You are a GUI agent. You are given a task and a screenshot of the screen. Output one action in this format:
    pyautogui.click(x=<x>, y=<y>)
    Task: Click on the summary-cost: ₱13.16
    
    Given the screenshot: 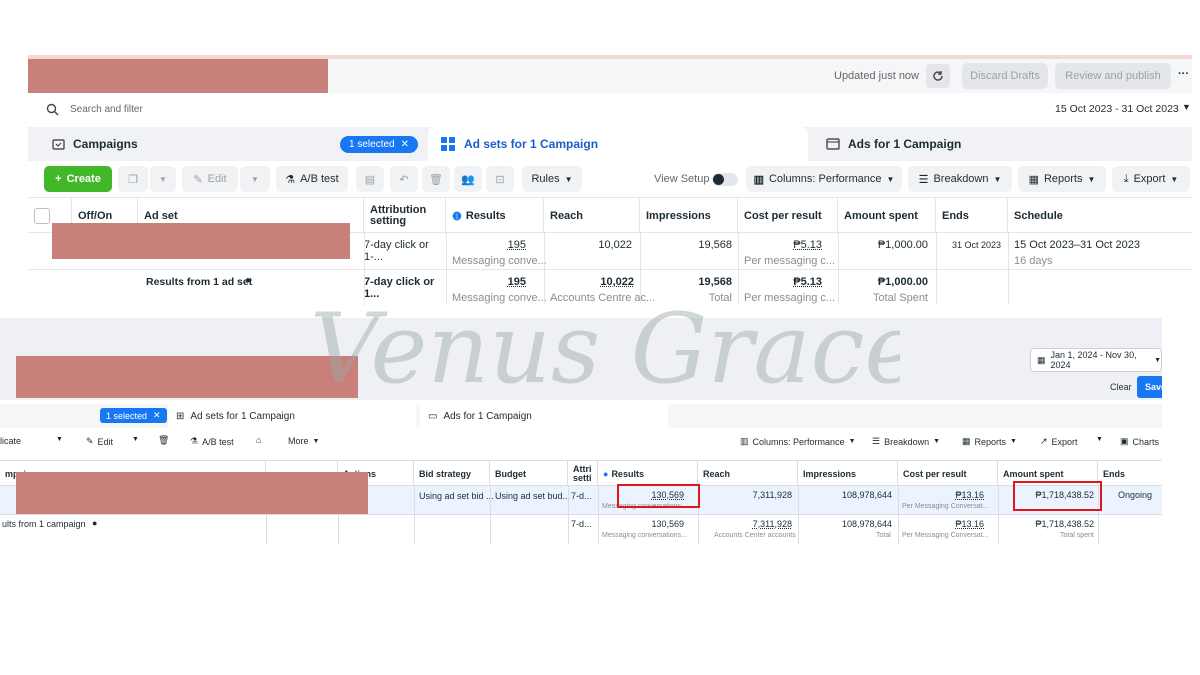 What is the action you would take?
    pyautogui.click(x=941, y=524)
    